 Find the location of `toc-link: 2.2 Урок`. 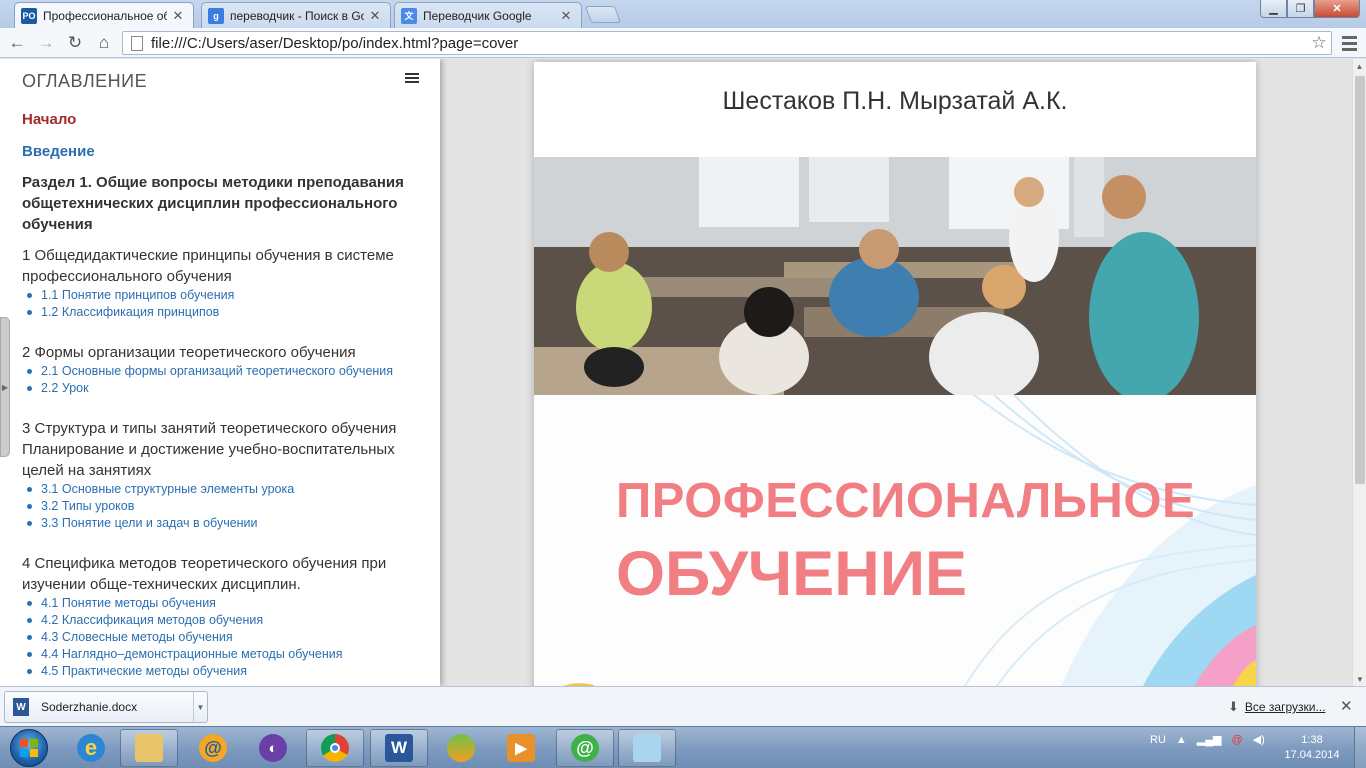

toc-link: 2.2 Урок is located at coordinates (218, 388).